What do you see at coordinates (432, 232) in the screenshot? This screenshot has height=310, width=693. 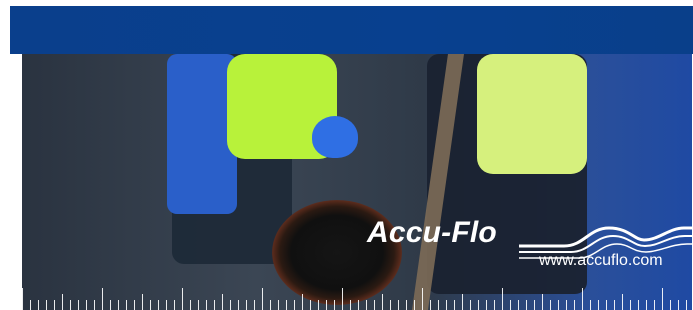 I see `brand-logo-text: Accu-Flo` at bounding box center [432, 232].